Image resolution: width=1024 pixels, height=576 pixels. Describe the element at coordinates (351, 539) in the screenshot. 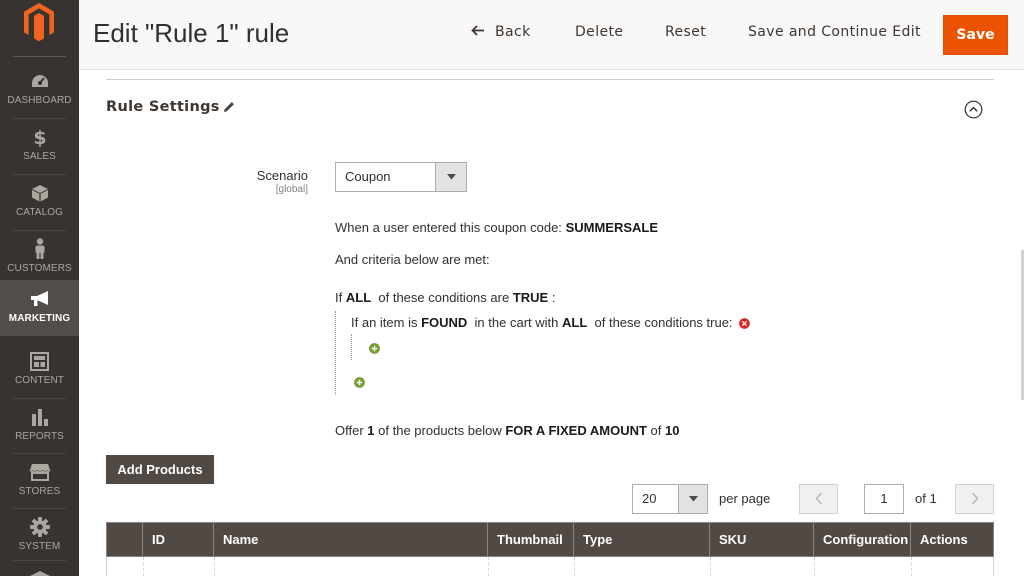

I see `grid-column-name: Name` at that location.